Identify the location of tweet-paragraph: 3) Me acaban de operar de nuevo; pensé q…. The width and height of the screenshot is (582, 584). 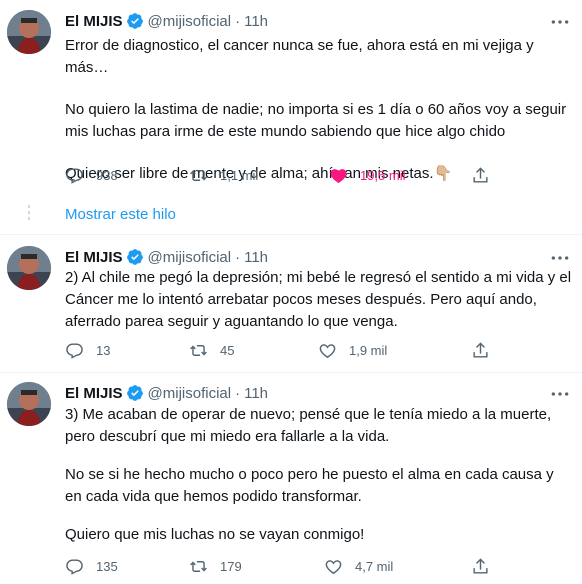
(310, 425).